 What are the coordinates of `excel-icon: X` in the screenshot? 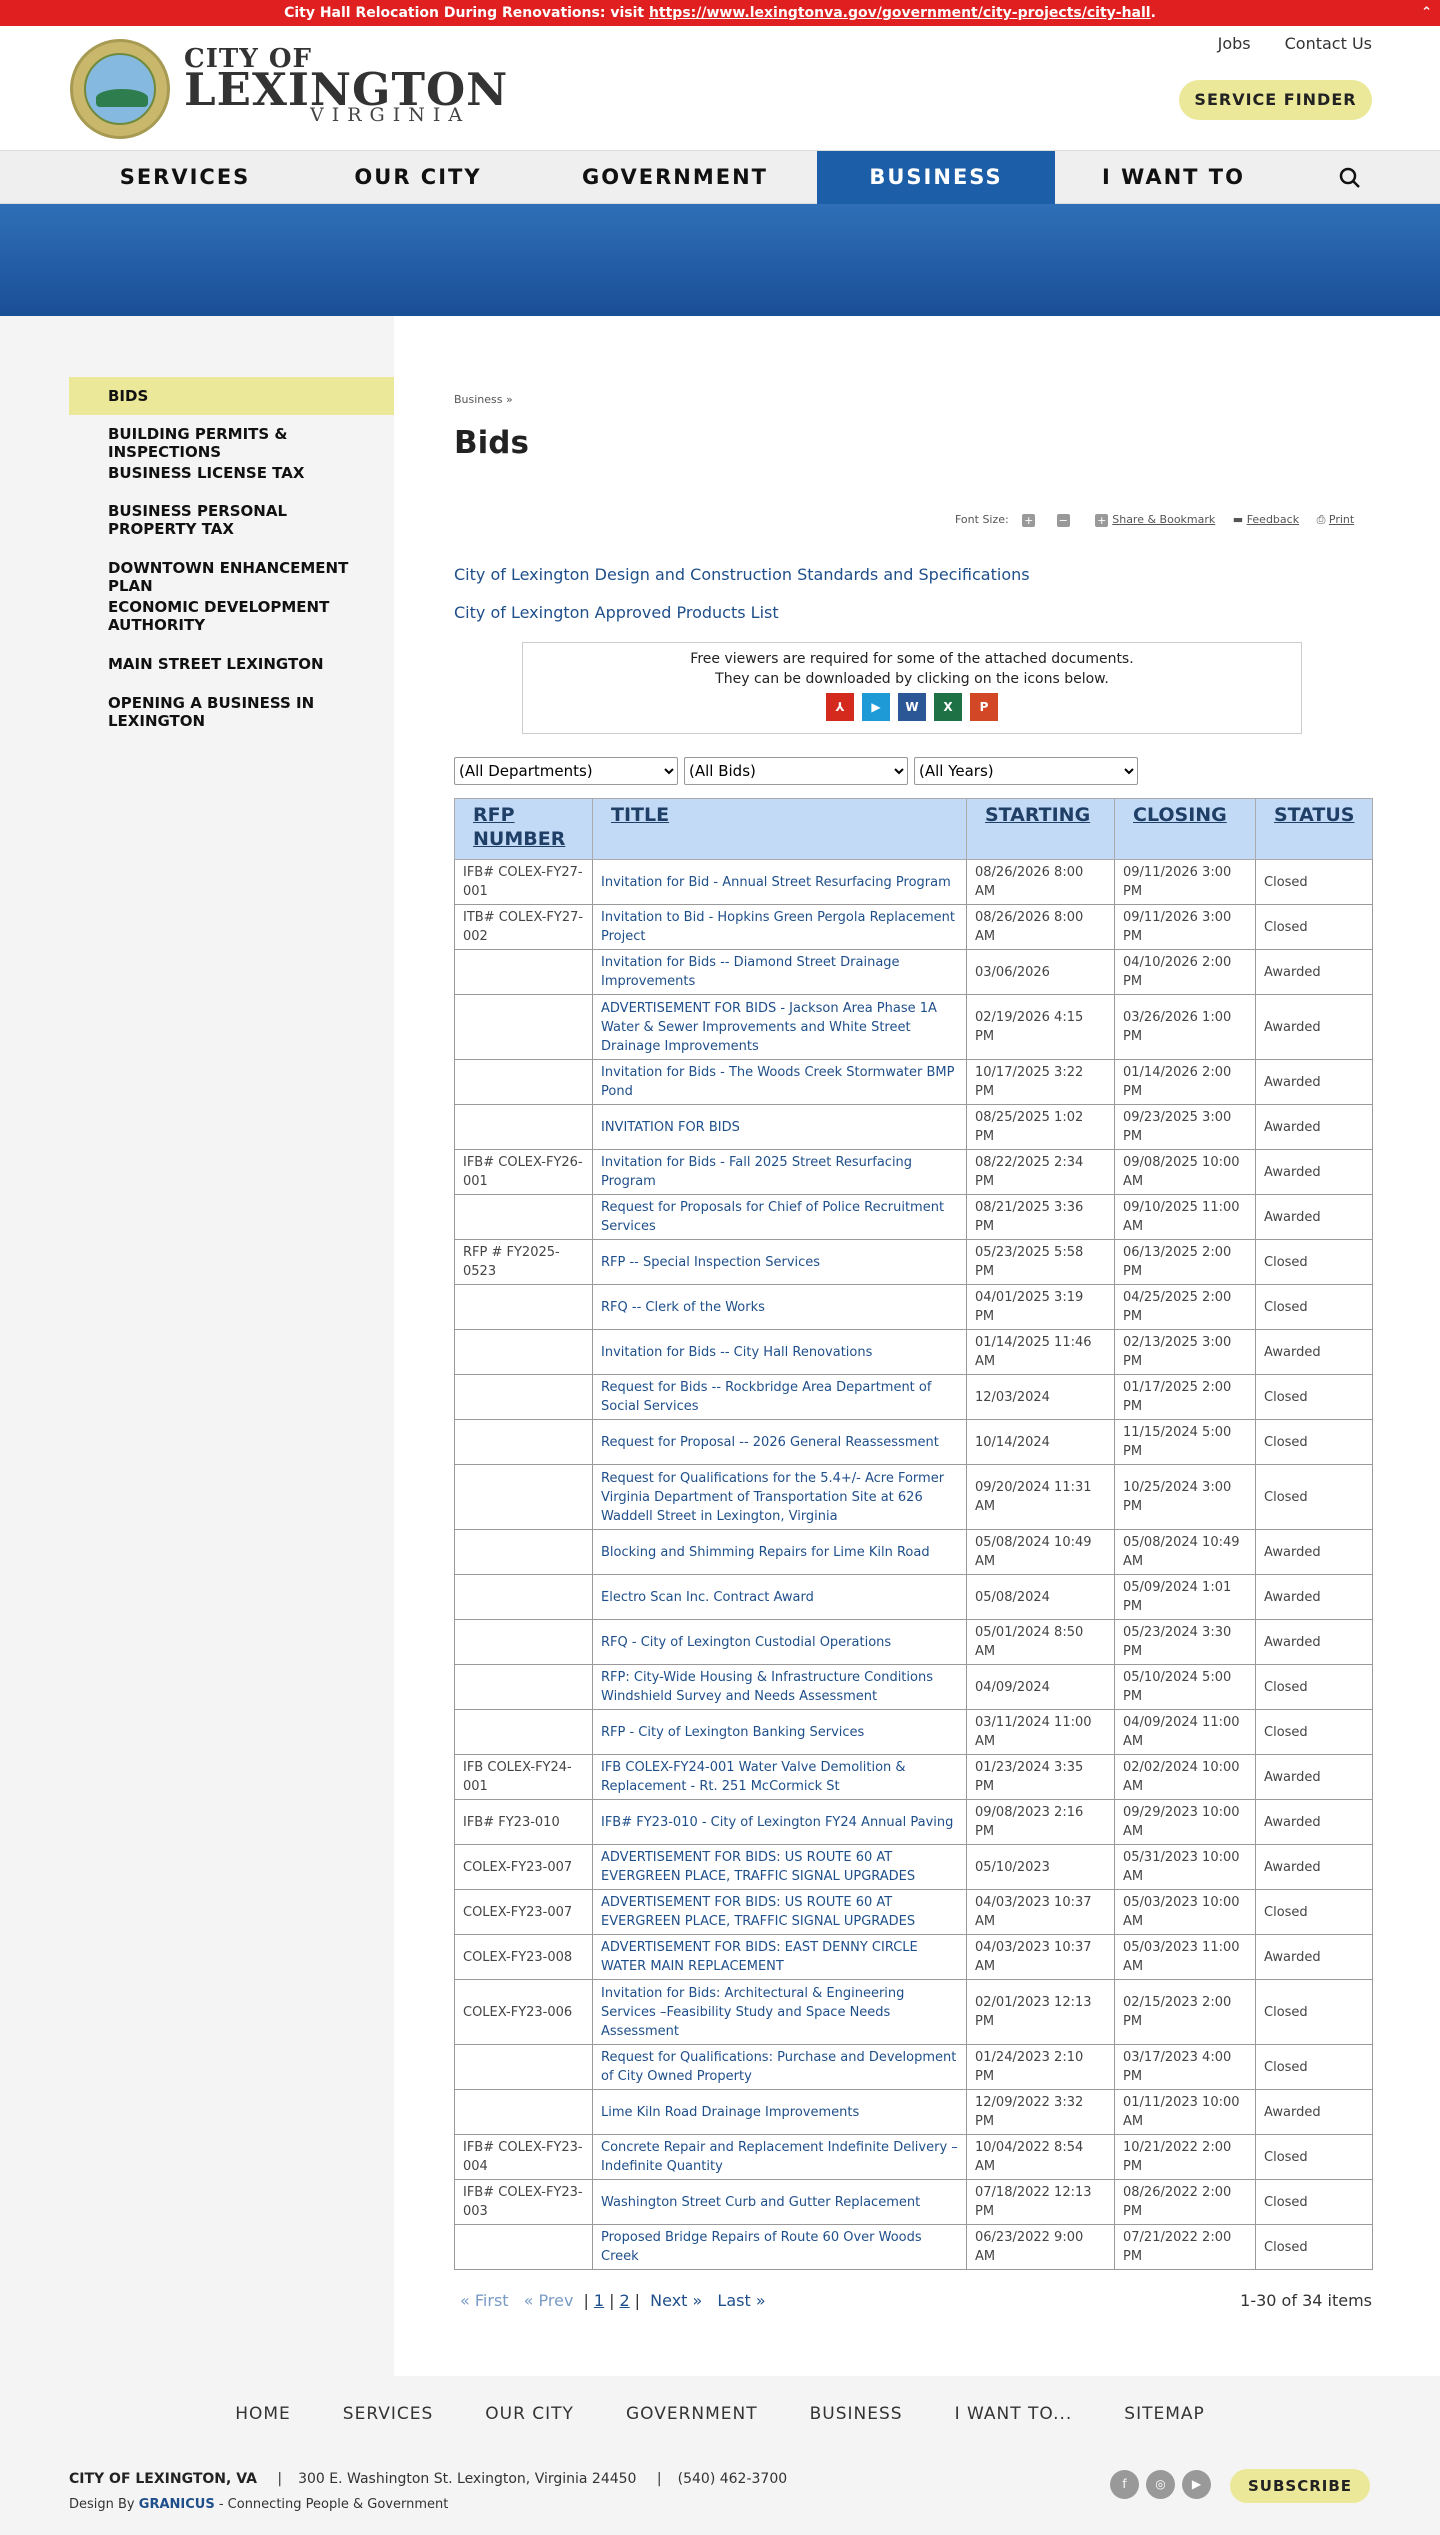 It's located at (948, 707).